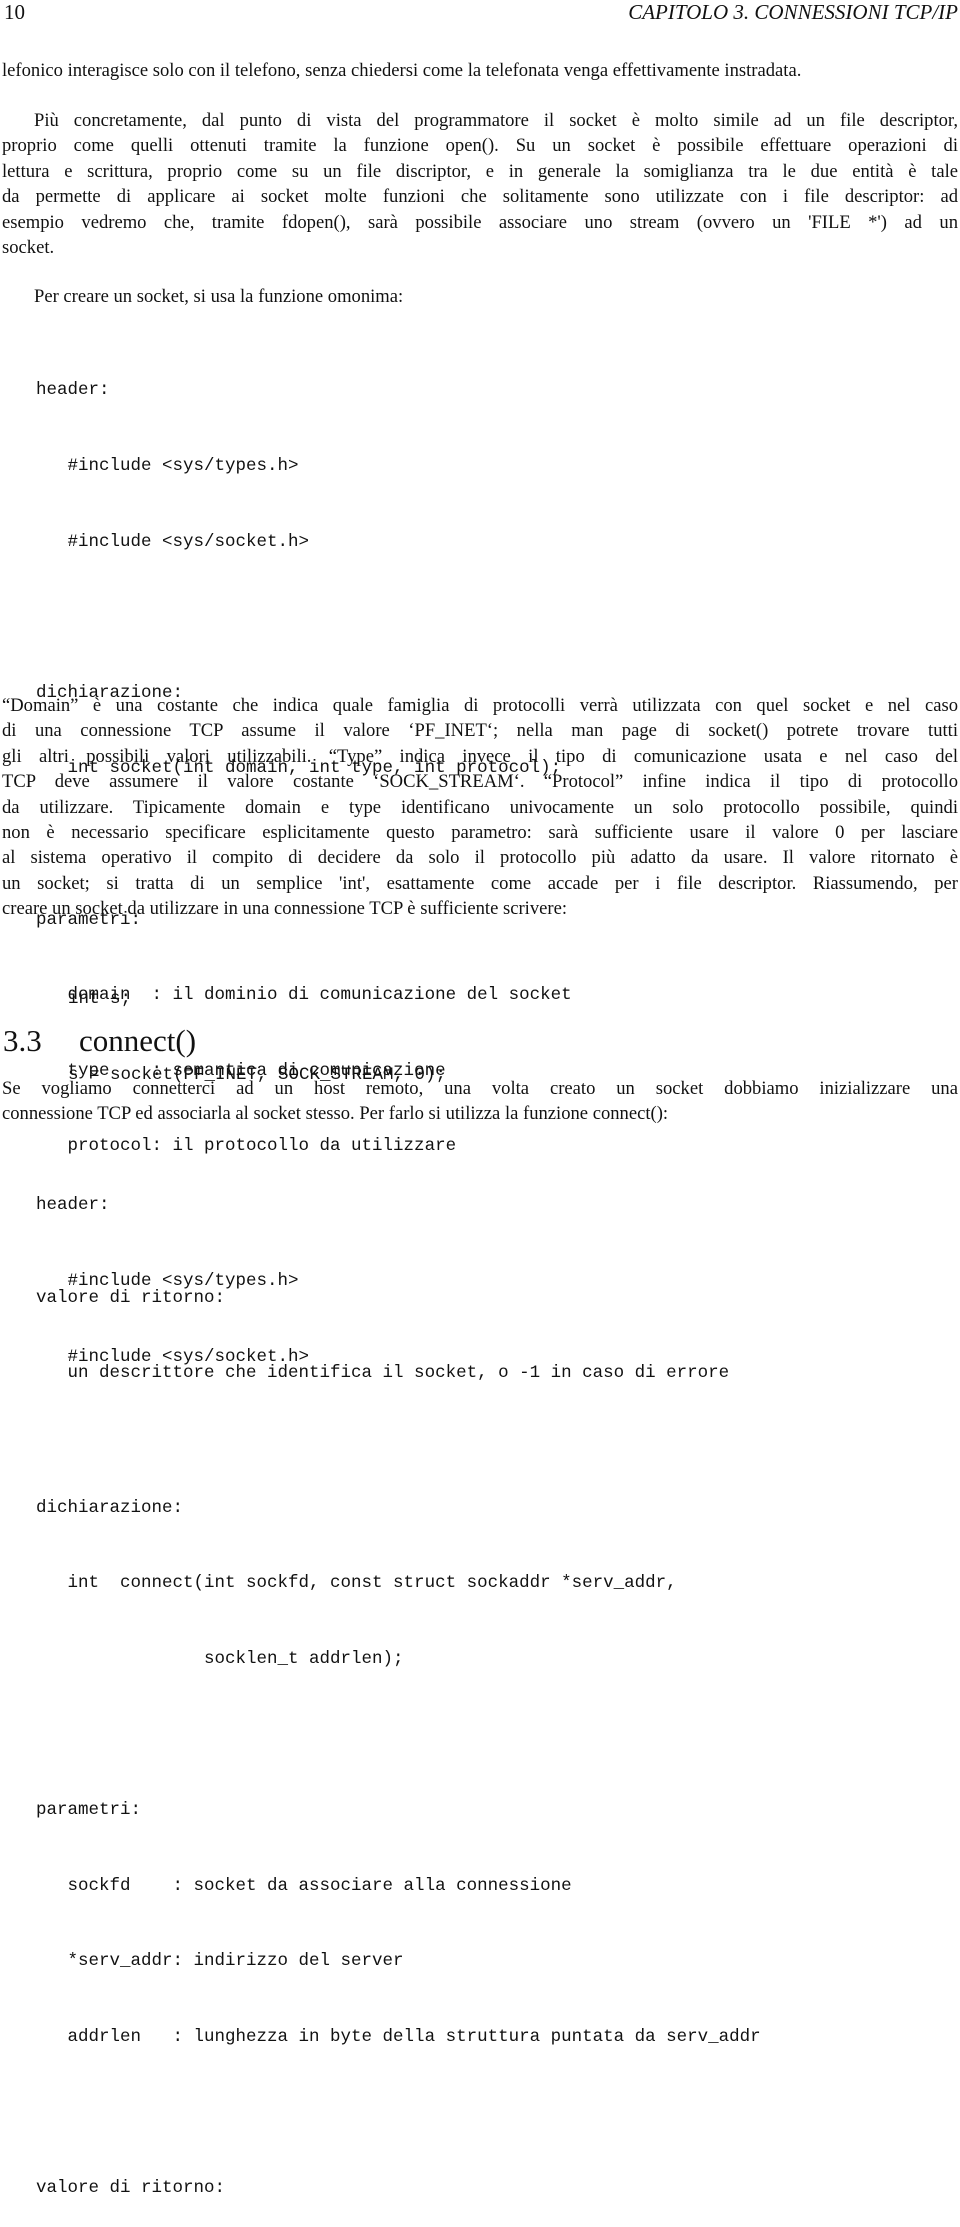 This screenshot has width=960, height=2227. I want to click on chapter-title: CAPITOLO 3. CONNESSIONI TCP/IP, so click(793, 12).